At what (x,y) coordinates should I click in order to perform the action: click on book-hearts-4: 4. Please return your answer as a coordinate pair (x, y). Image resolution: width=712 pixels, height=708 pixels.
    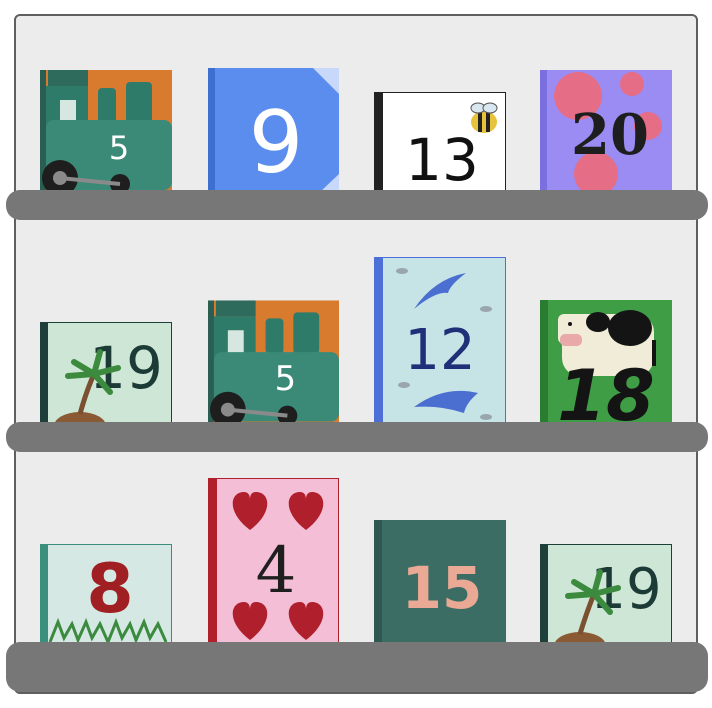
    Looking at the image, I should click on (273, 561).